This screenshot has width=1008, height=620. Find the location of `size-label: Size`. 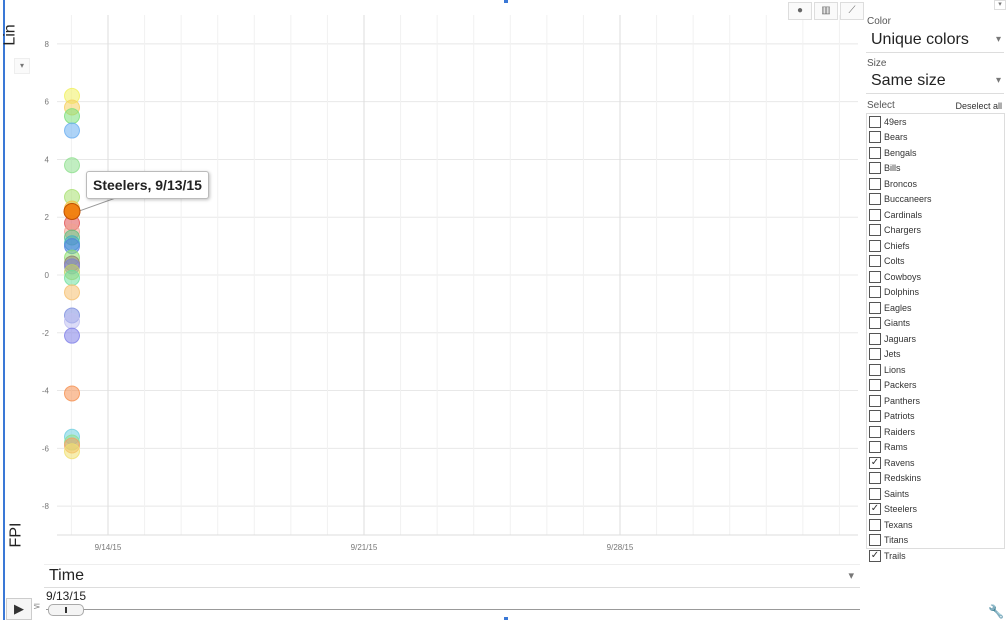

size-label: Size is located at coordinates (877, 63).